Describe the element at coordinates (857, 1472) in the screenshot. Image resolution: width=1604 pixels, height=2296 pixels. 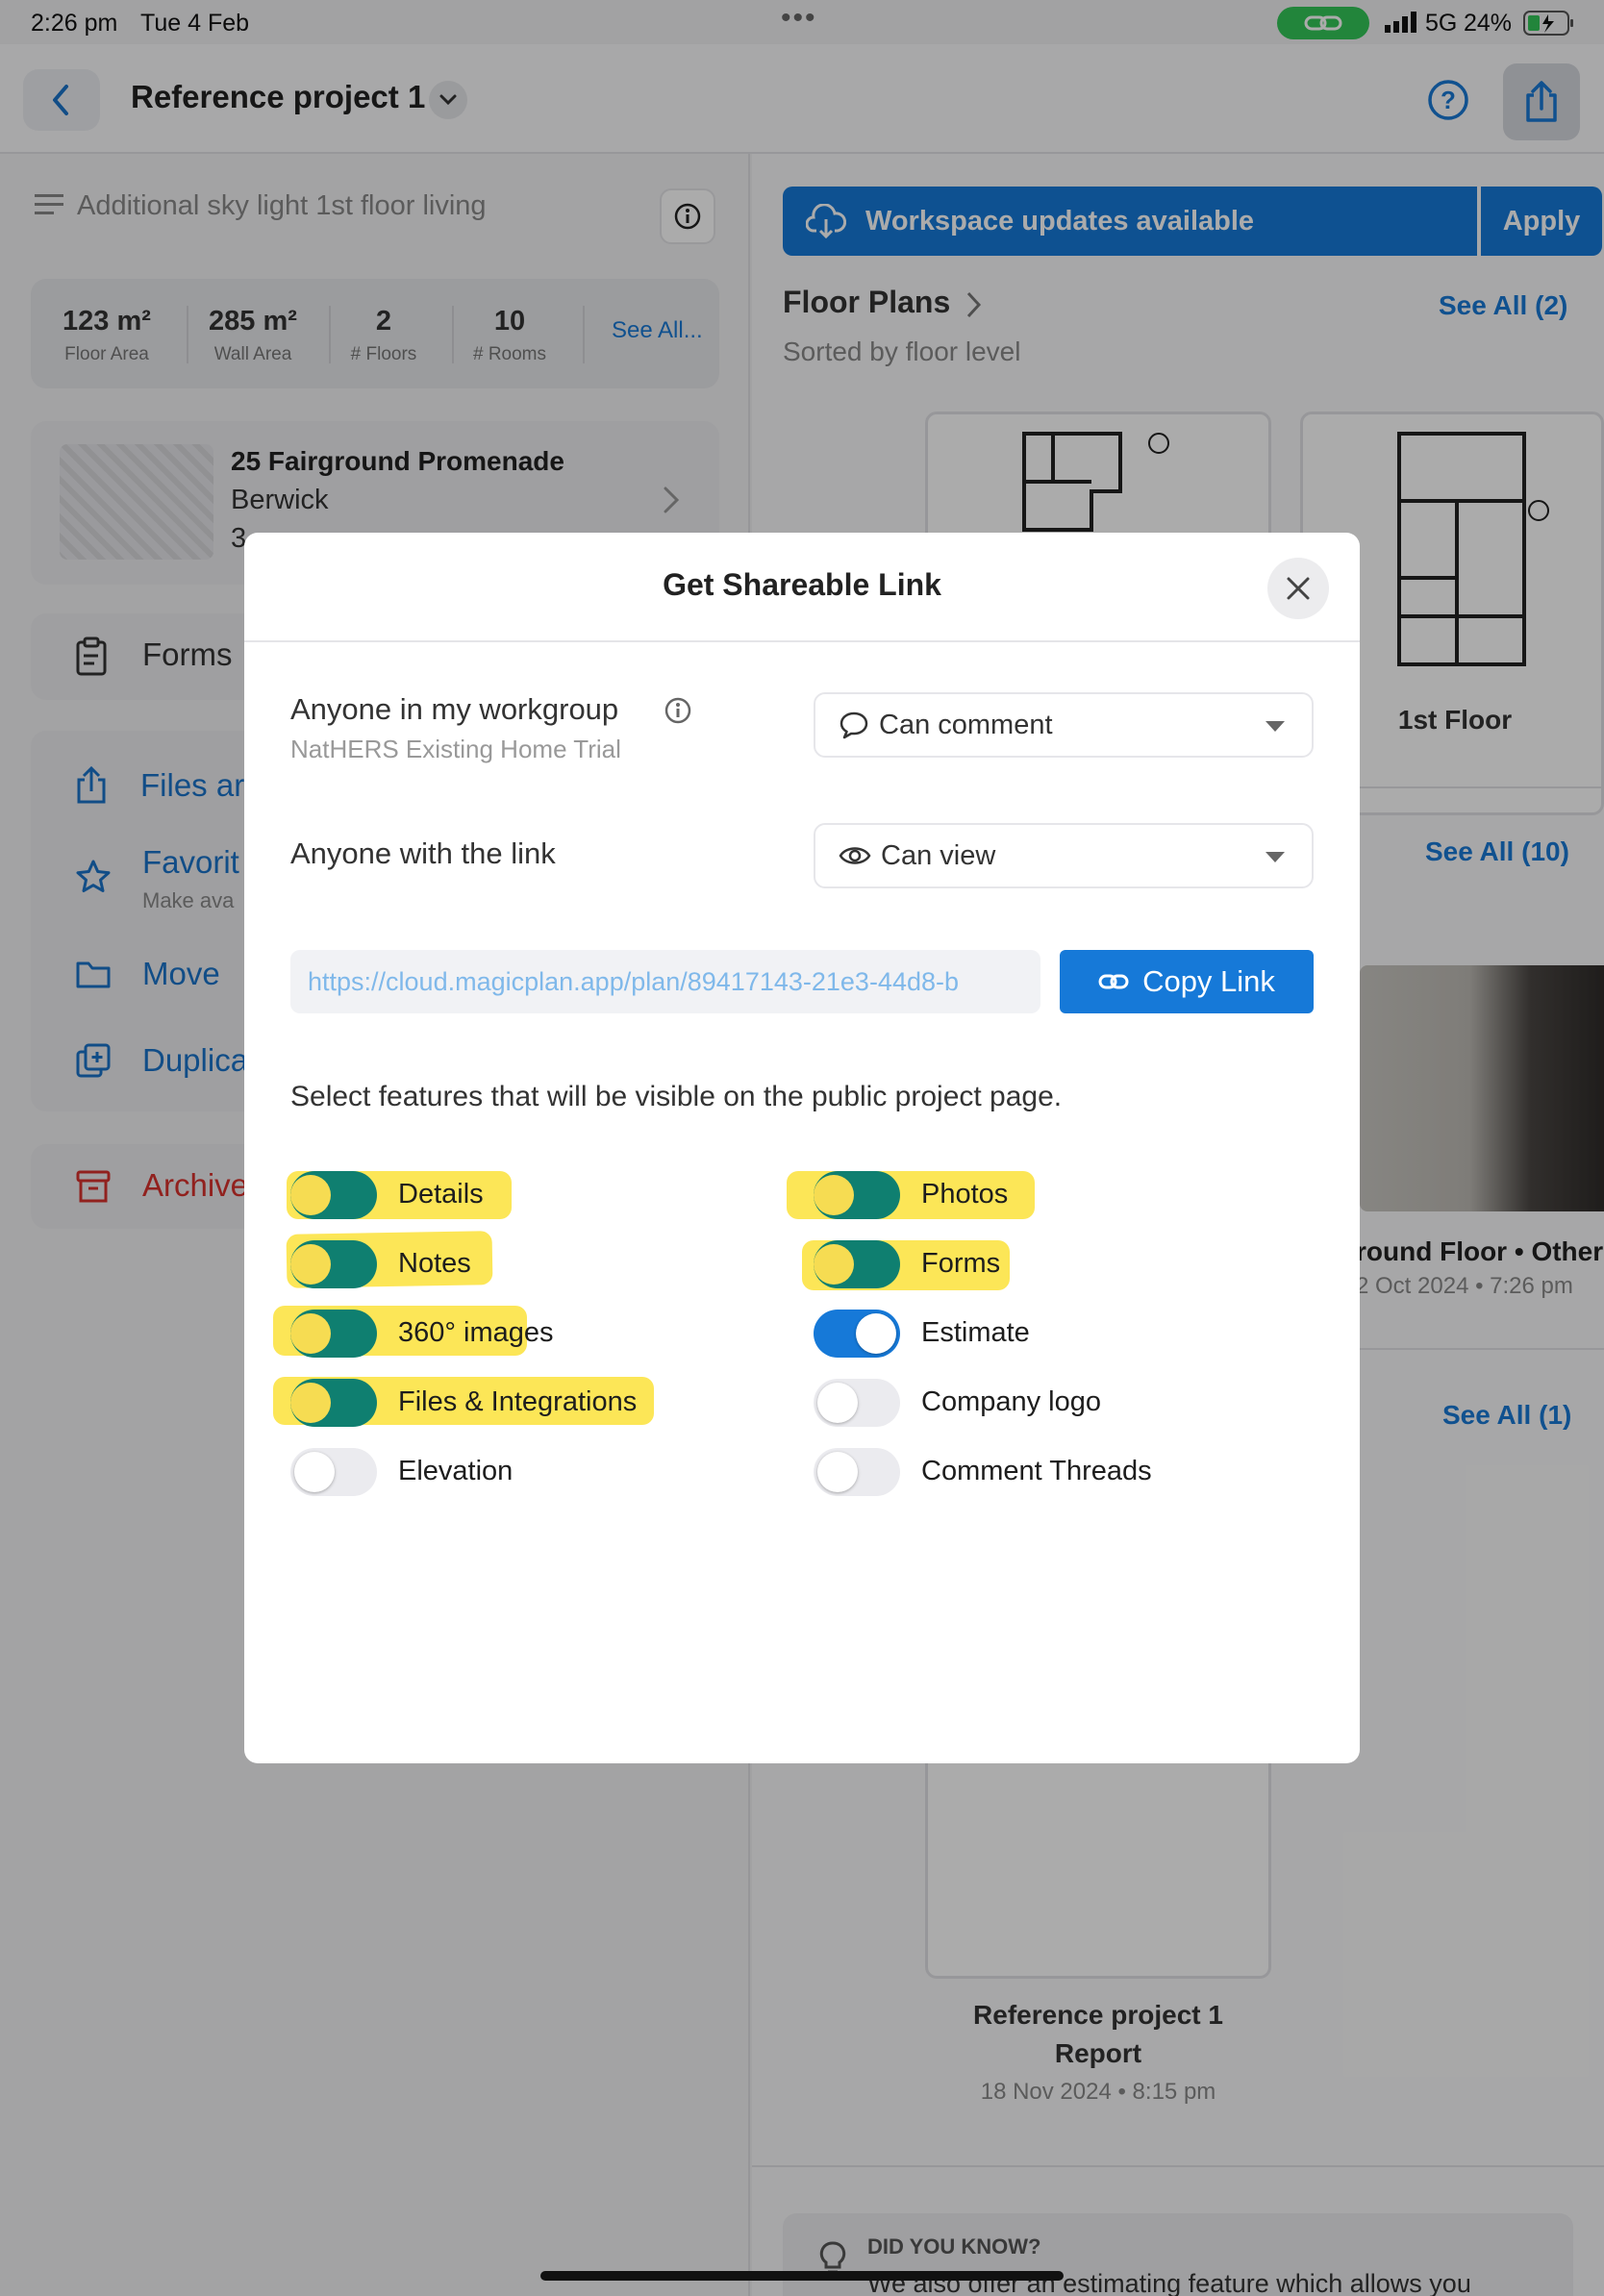
I see `toggle-comment-threads` at that location.